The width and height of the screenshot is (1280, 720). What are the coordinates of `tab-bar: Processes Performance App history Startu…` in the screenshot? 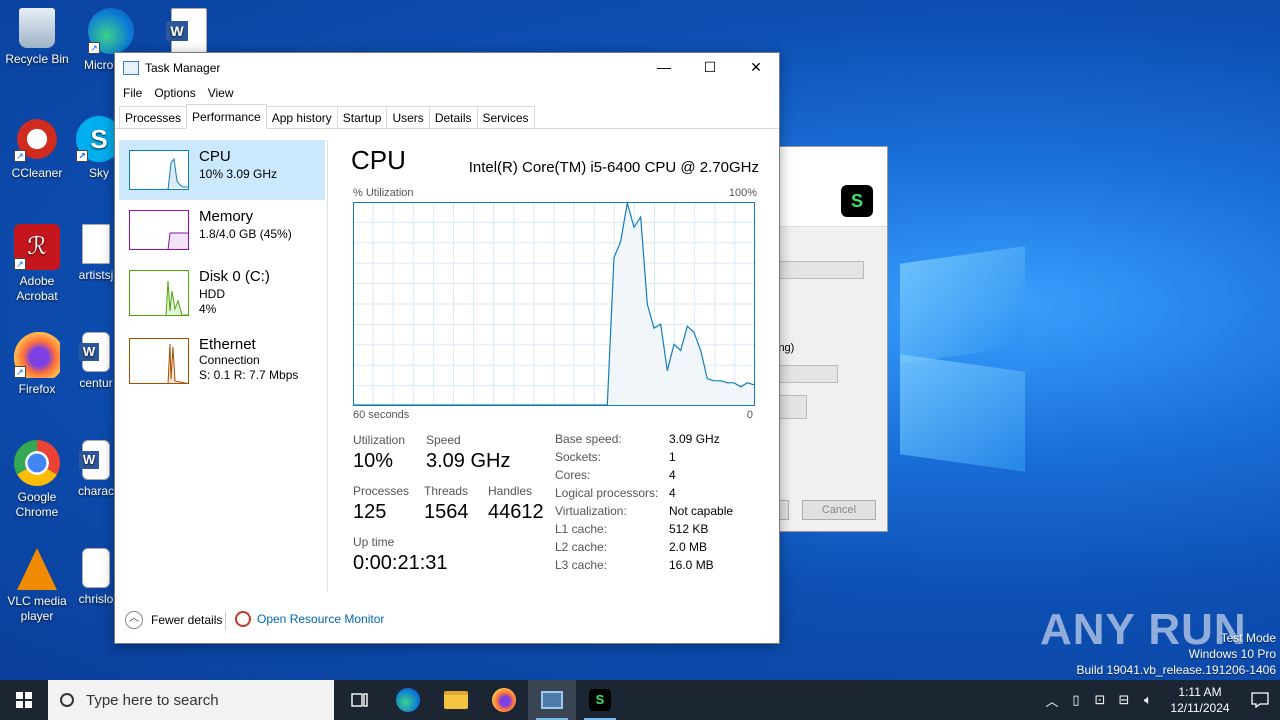 It's located at (447, 116).